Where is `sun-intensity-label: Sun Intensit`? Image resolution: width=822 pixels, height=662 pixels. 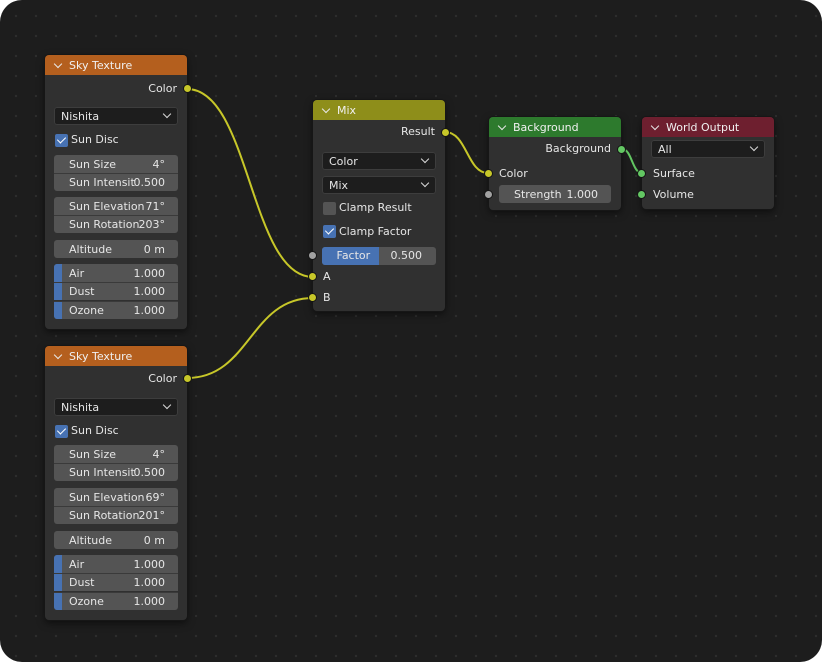 sun-intensity-label: Sun Intensit is located at coordinates (102, 472).